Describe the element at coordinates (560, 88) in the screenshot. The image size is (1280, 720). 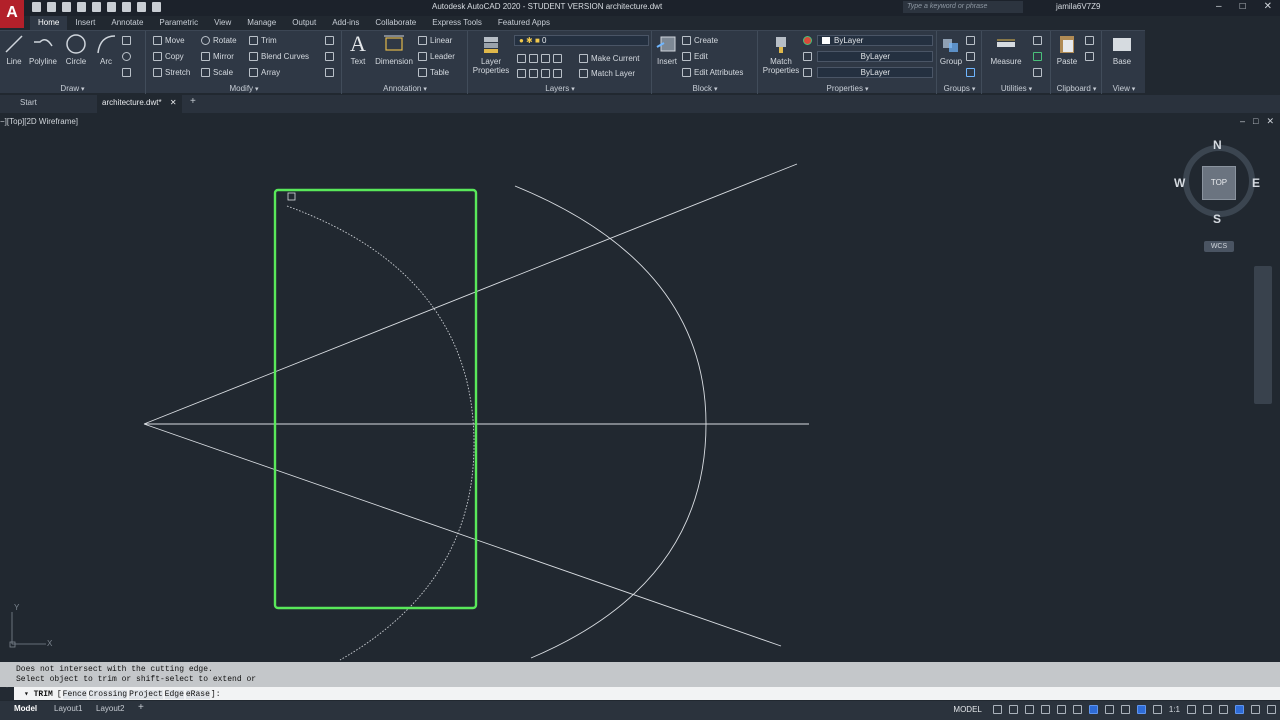
I see `layers-panel-title: Layers` at that location.